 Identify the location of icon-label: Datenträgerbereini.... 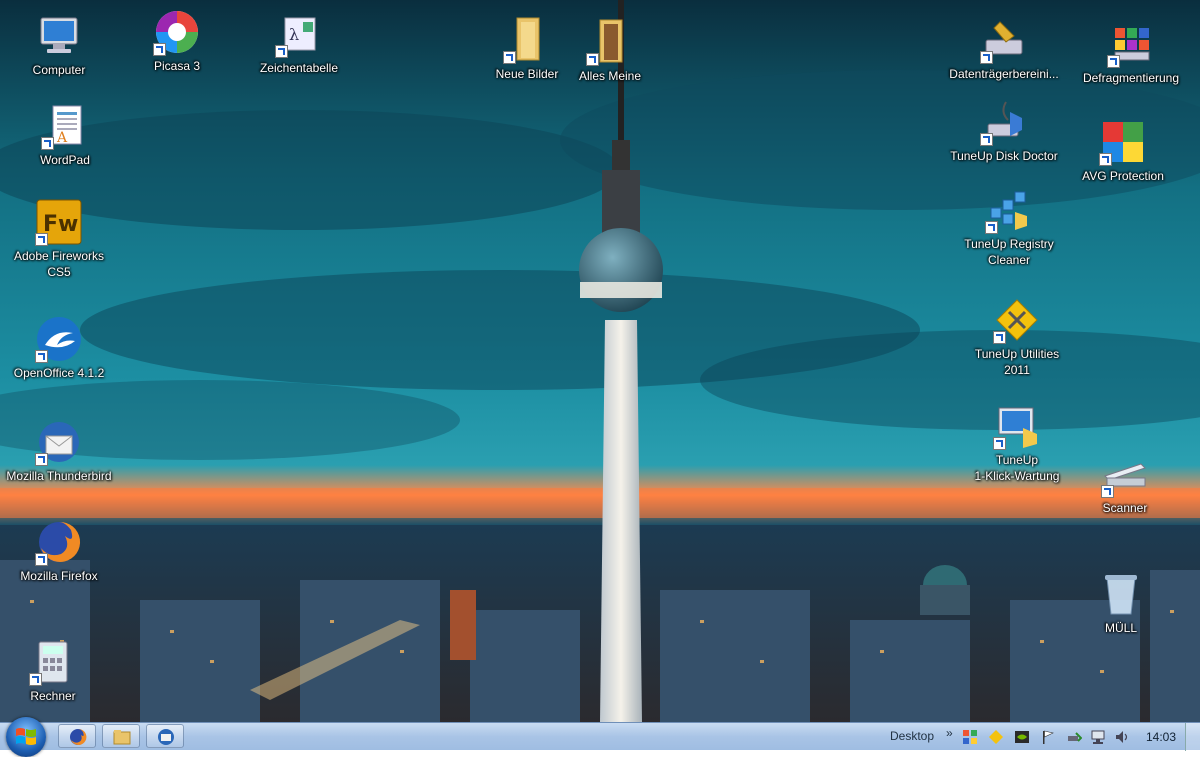
(1004, 74).